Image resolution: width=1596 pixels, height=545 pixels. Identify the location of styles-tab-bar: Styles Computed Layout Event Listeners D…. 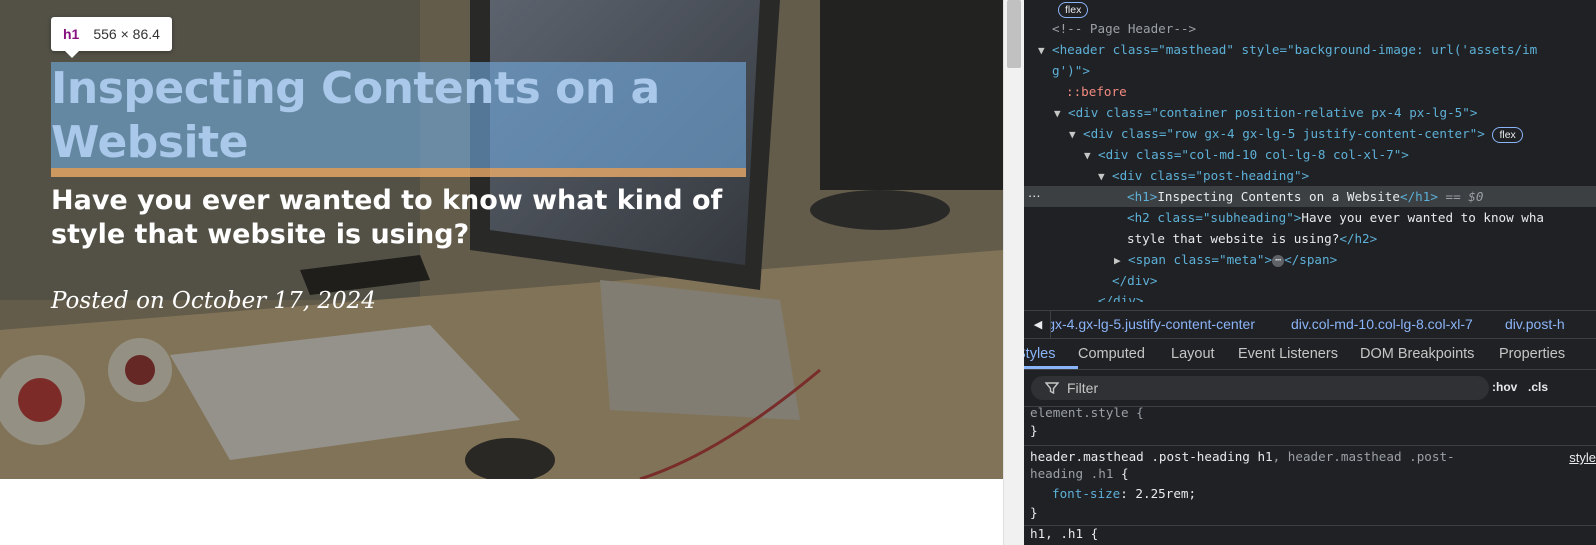
(1310, 354).